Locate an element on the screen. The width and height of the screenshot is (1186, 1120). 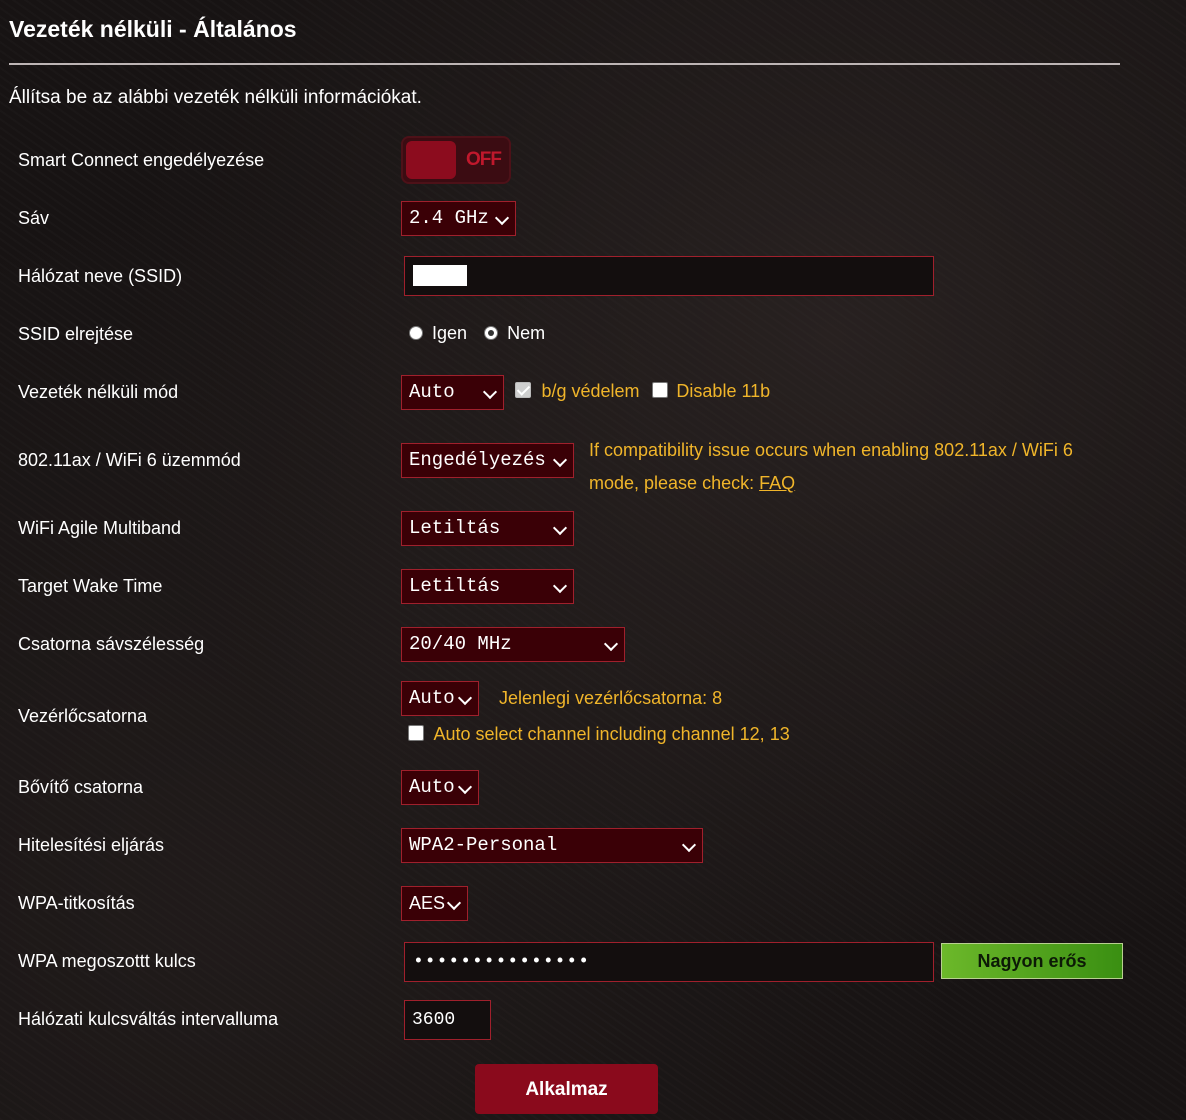
disable-11b-checkbox is located at coordinates (659, 390).